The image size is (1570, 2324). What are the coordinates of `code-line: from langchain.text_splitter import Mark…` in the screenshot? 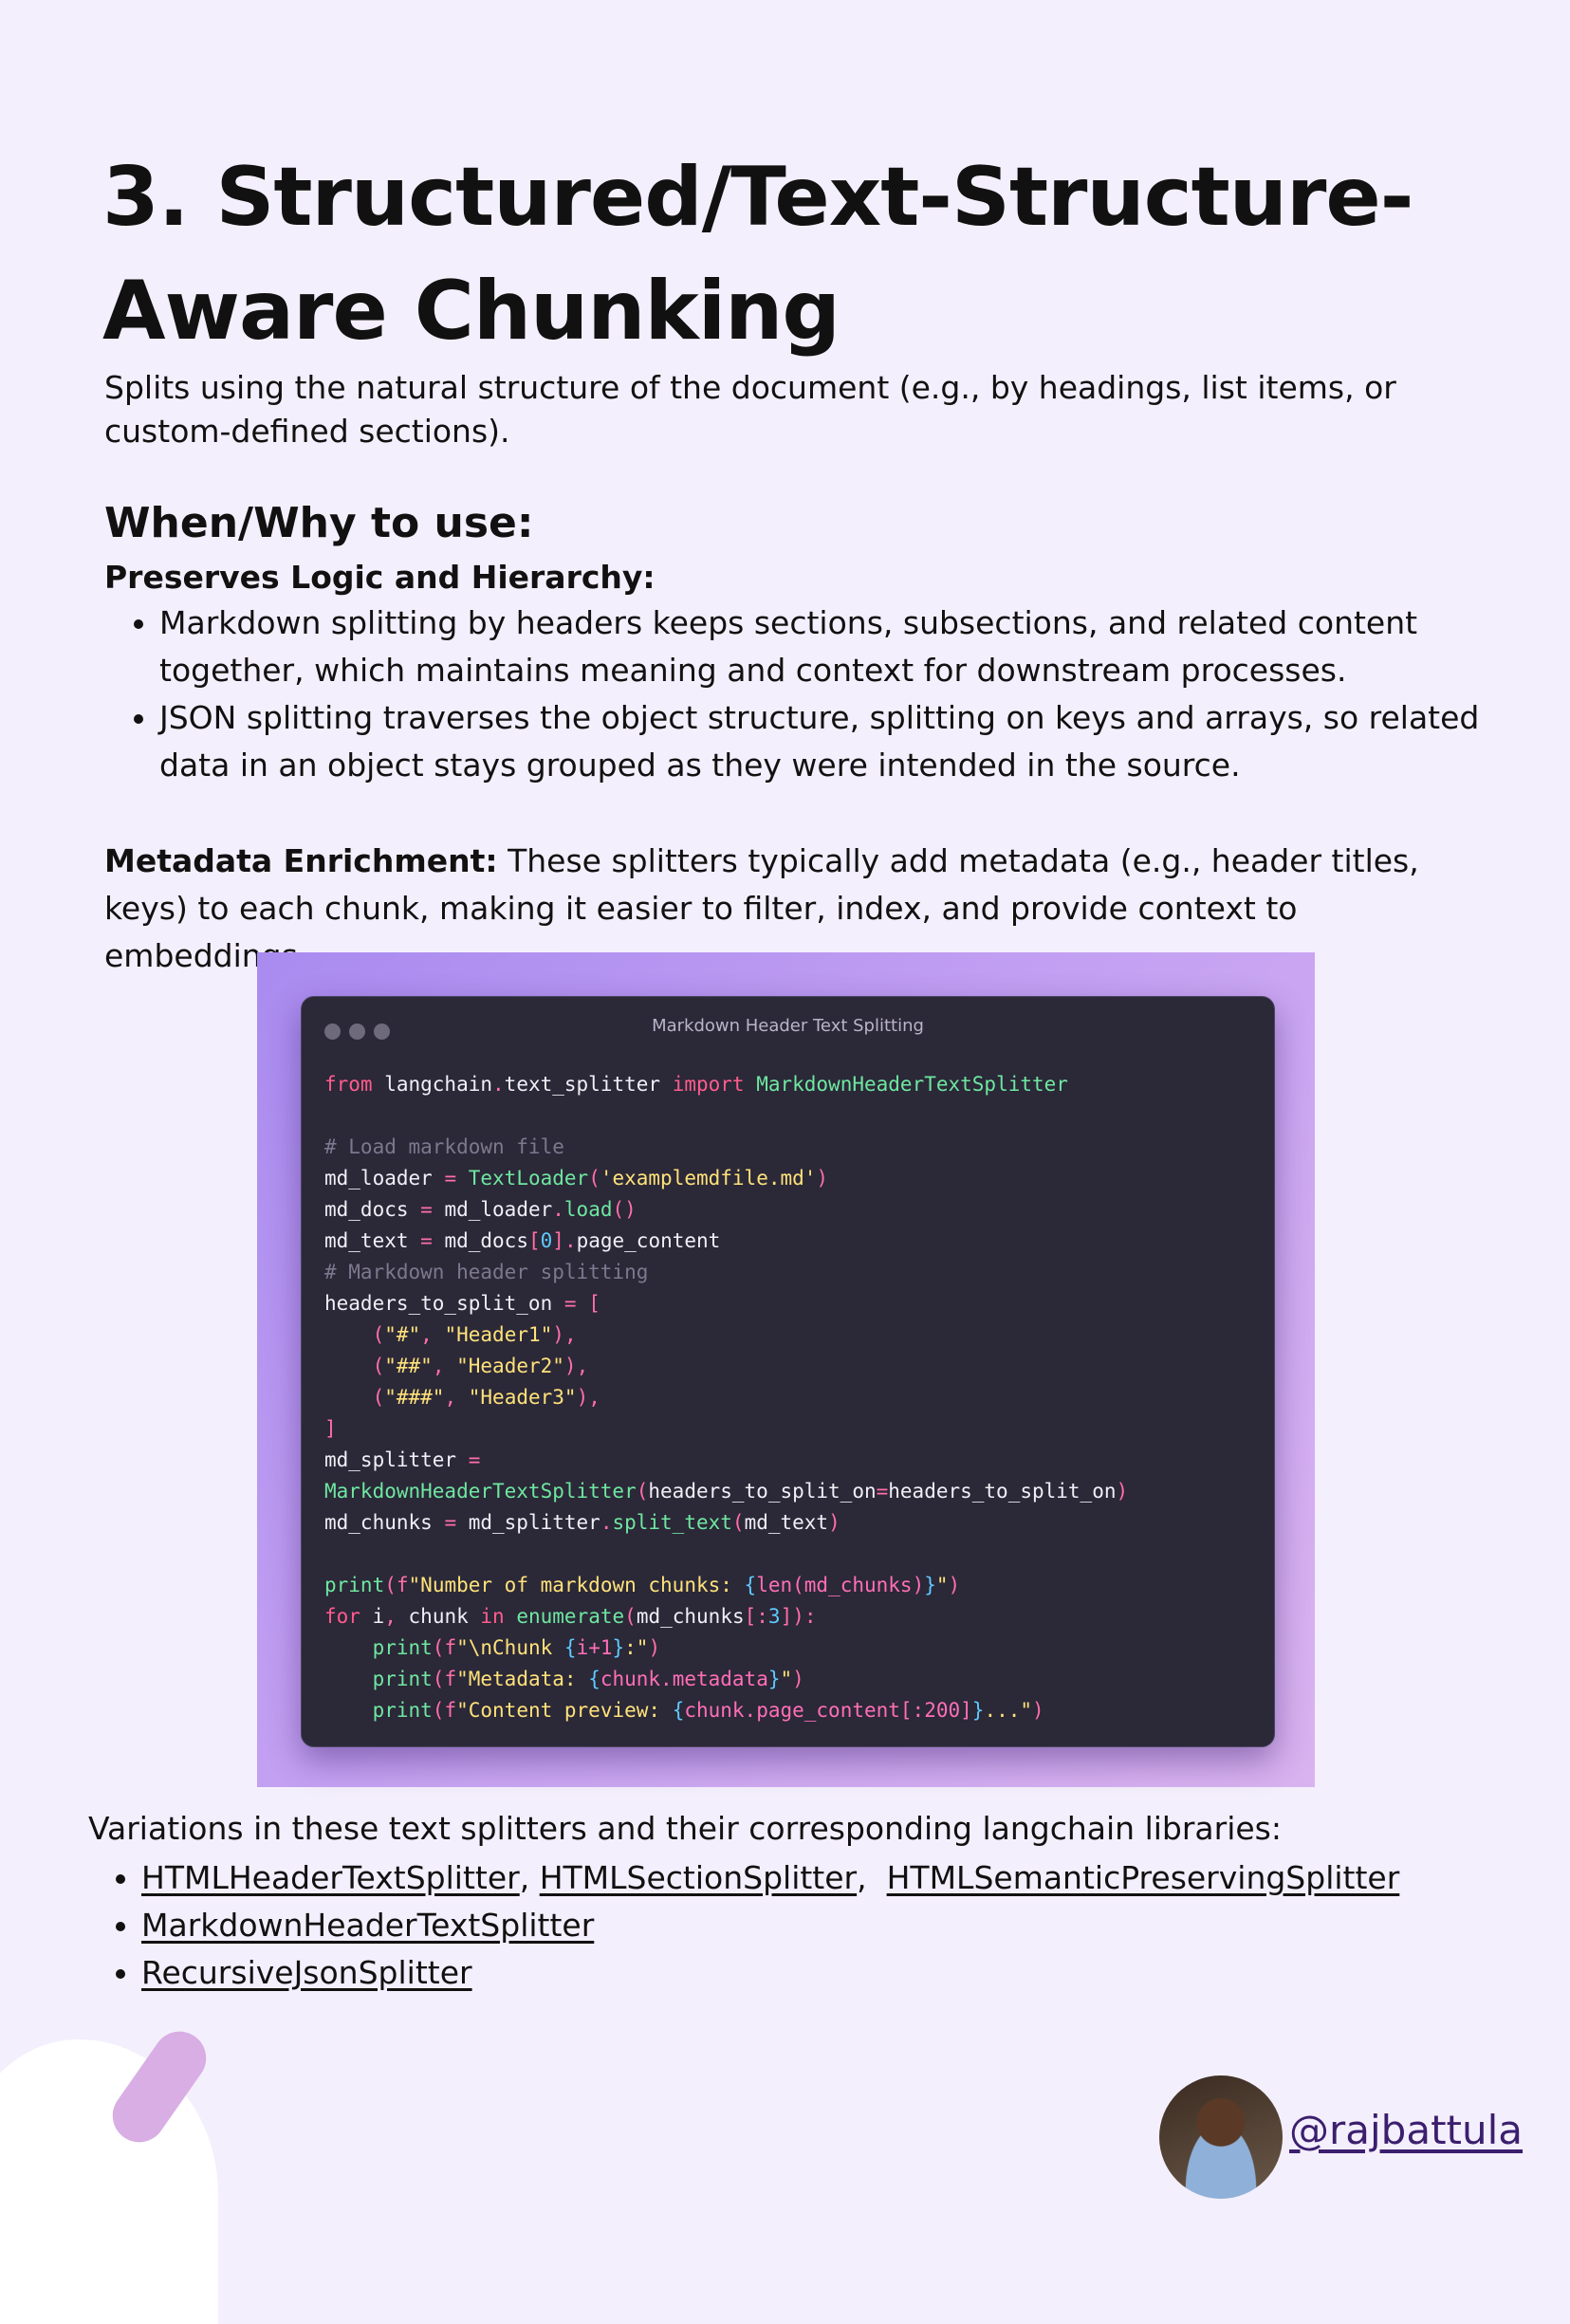 It's located at (696, 1084).